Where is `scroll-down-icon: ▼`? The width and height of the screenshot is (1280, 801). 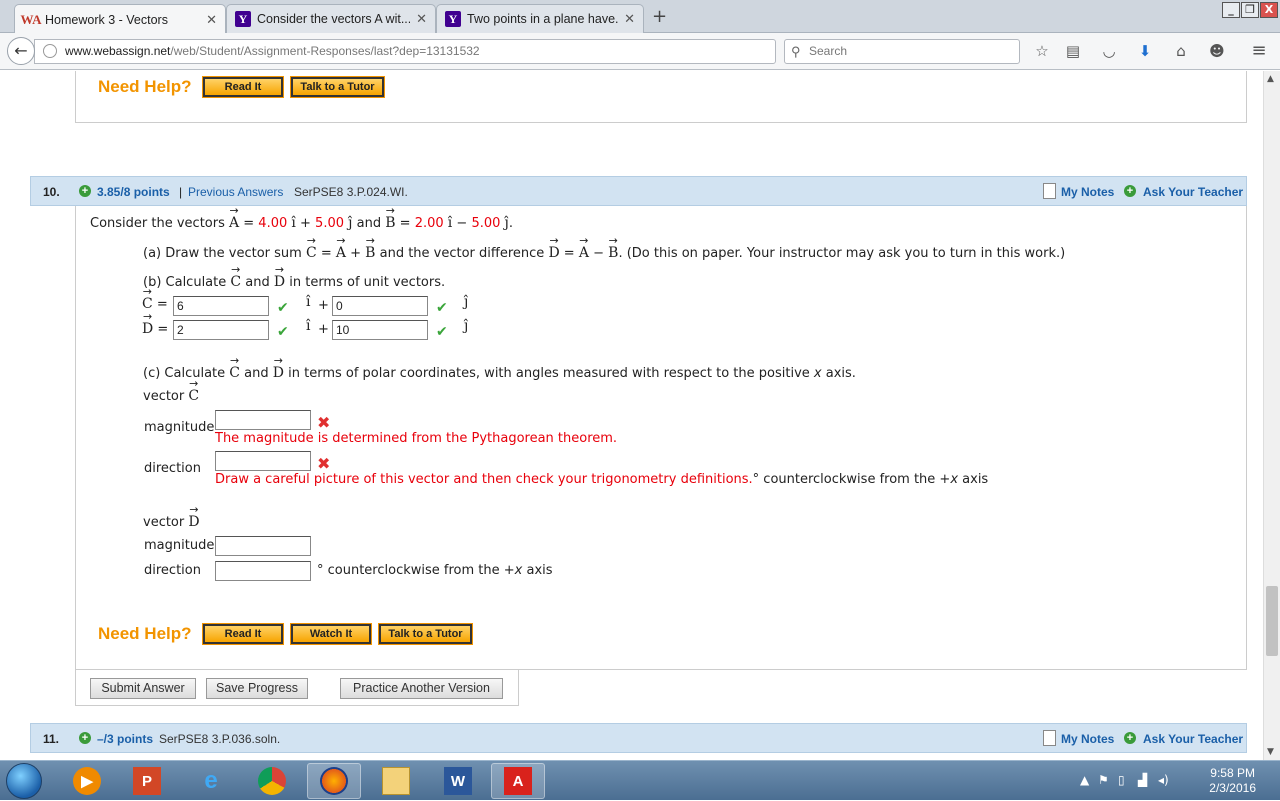
scroll-down-icon: ▼ is located at coordinates (1270, 752).